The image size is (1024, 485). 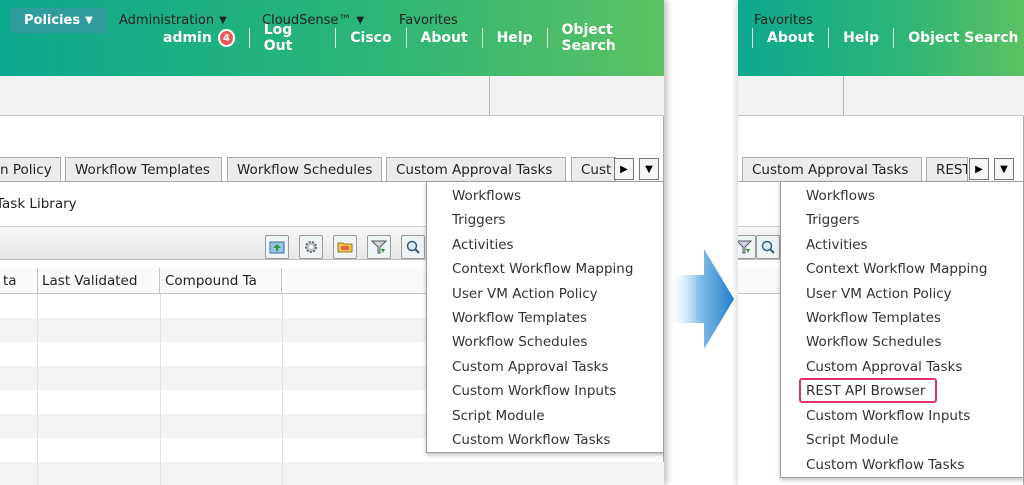 What do you see at coordinates (865, 391) in the screenshot?
I see `menu-item-rest-api-browser: REST API Browser` at bounding box center [865, 391].